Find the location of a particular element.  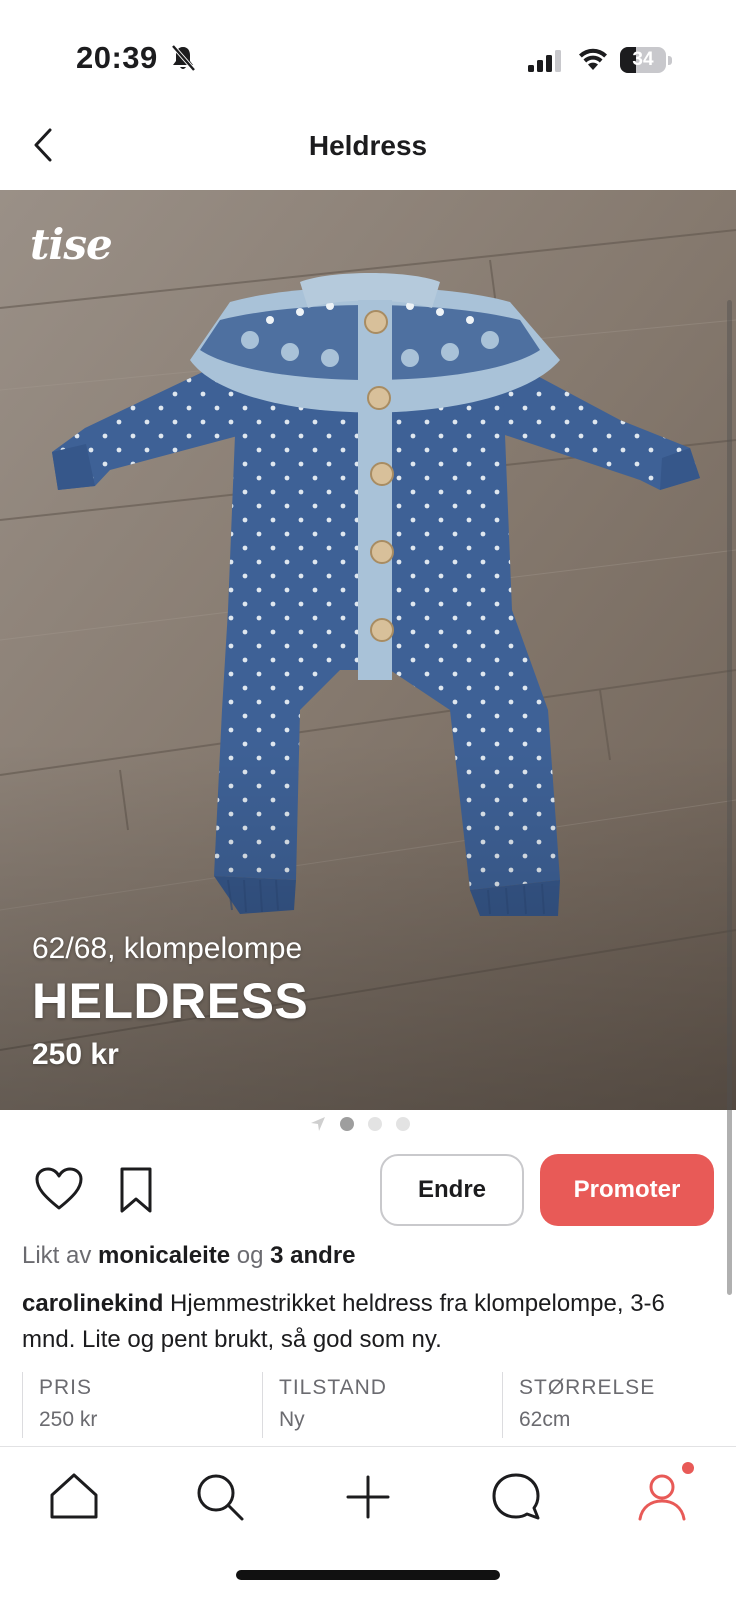

plus-icon is located at coordinates (368, 1497).